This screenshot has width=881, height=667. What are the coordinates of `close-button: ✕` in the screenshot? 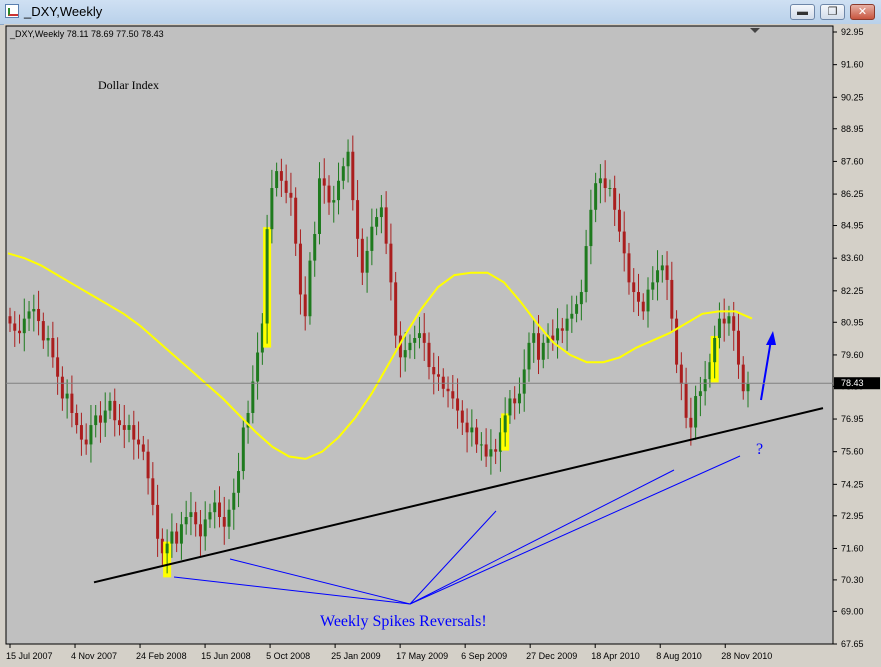 It's located at (862, 12).